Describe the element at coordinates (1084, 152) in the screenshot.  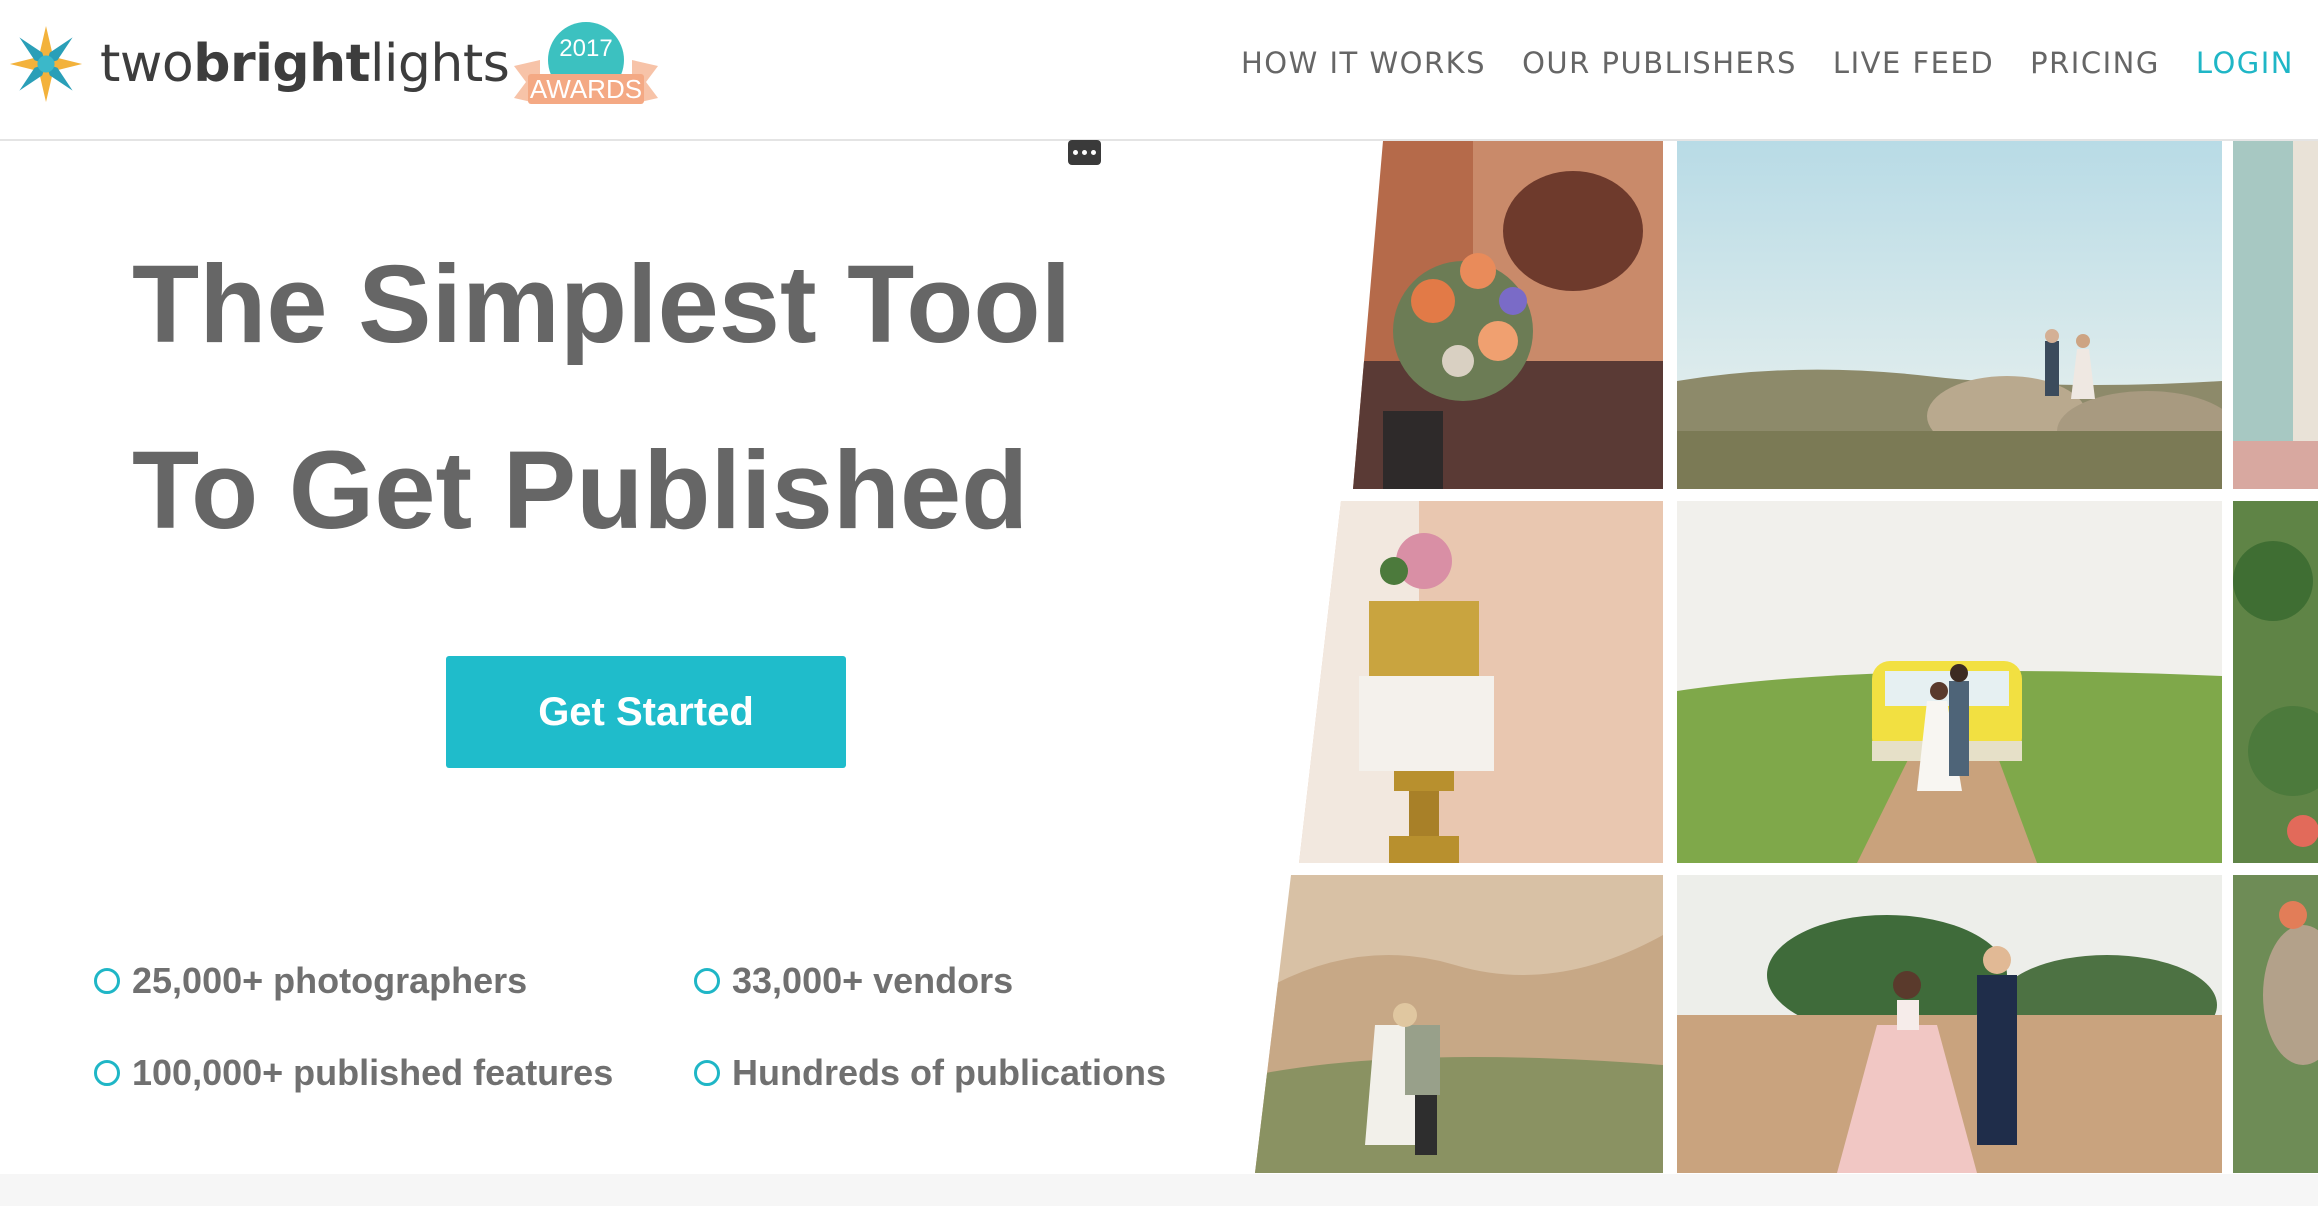
I see `more-dots-icon` at that location.